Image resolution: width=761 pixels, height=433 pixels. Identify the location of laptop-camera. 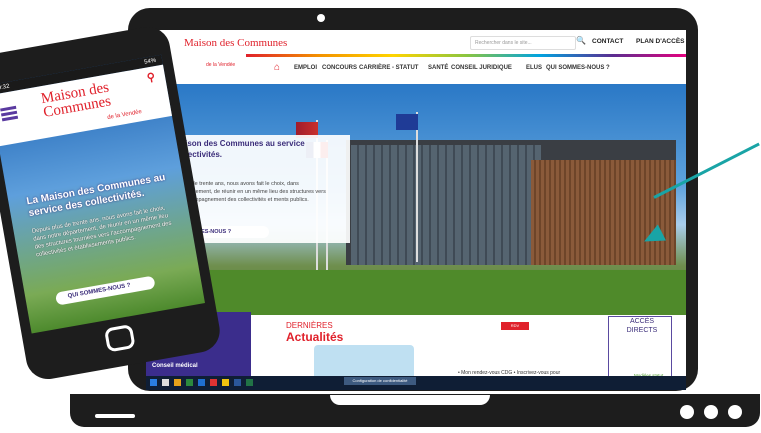
(321, 18).